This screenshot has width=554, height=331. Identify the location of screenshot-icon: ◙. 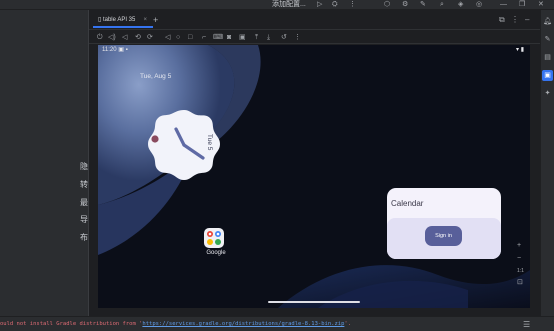
(229, 37).